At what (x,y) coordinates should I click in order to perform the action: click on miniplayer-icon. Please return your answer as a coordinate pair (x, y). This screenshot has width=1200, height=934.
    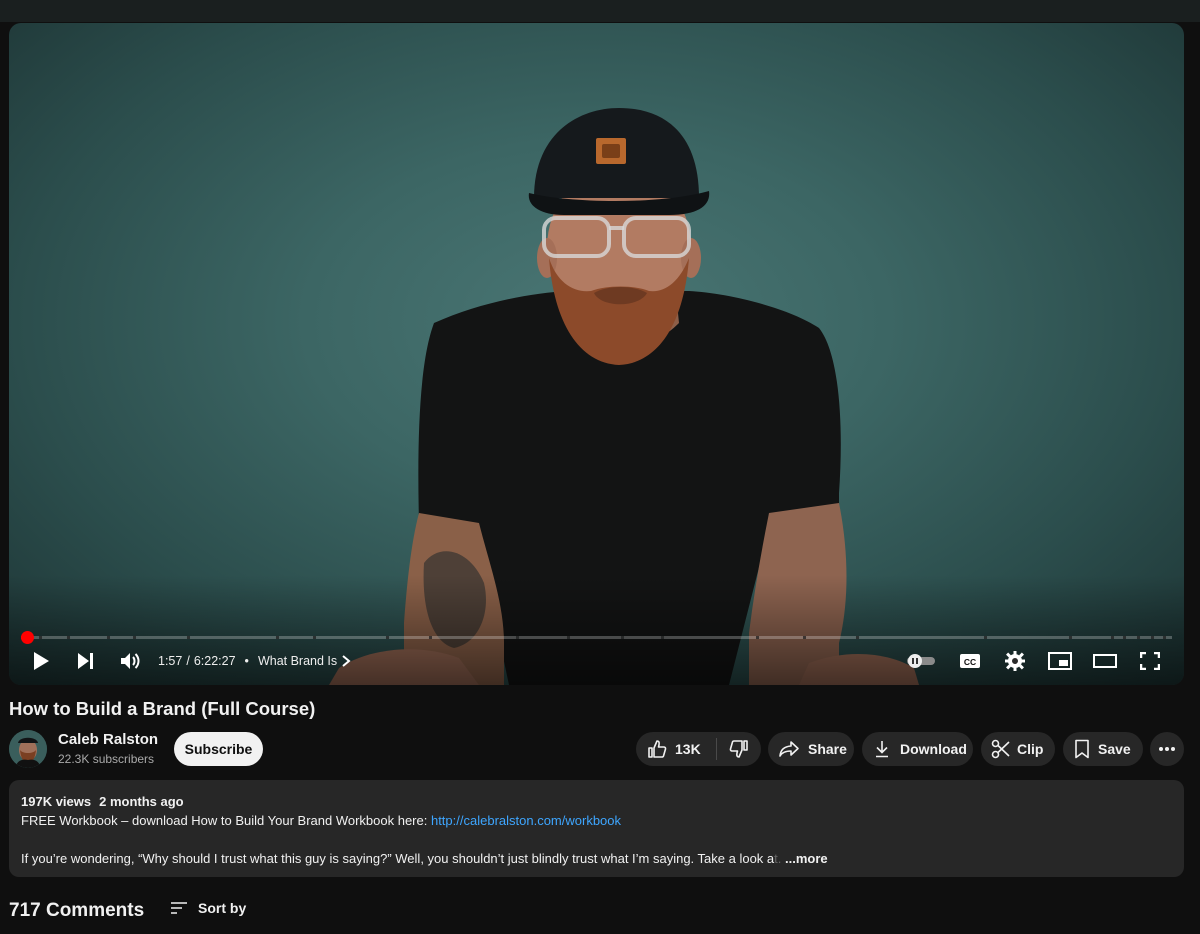
    Looking at the image, I should click on (1060, 661).